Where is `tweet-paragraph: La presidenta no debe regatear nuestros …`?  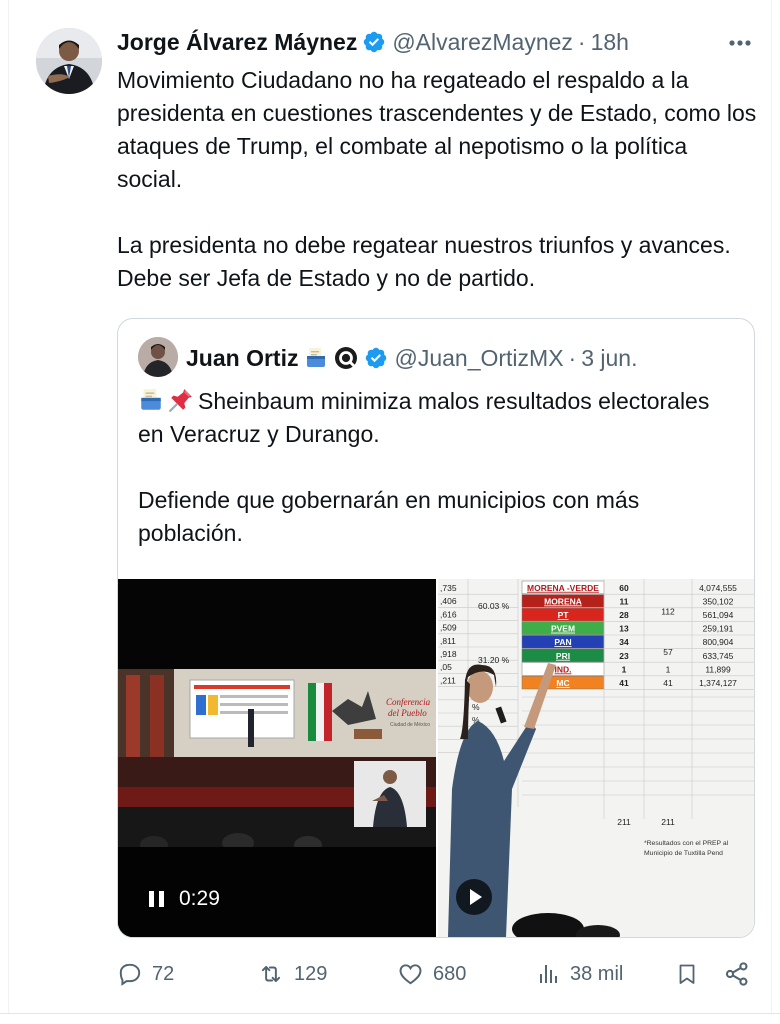 tweet-paragraph: La presidenta no debe regatear nuestros … is located at coordinates (424, 261).